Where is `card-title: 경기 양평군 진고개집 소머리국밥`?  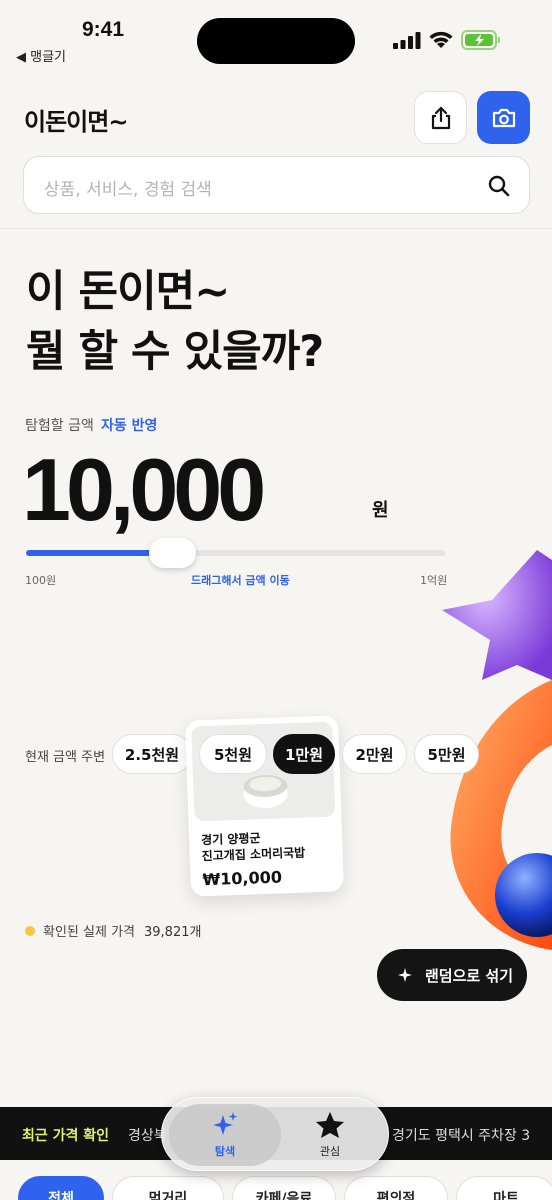
card-title: 경기 양평군 진고개집 소머리국밥 is located at coordinates (253, 847).